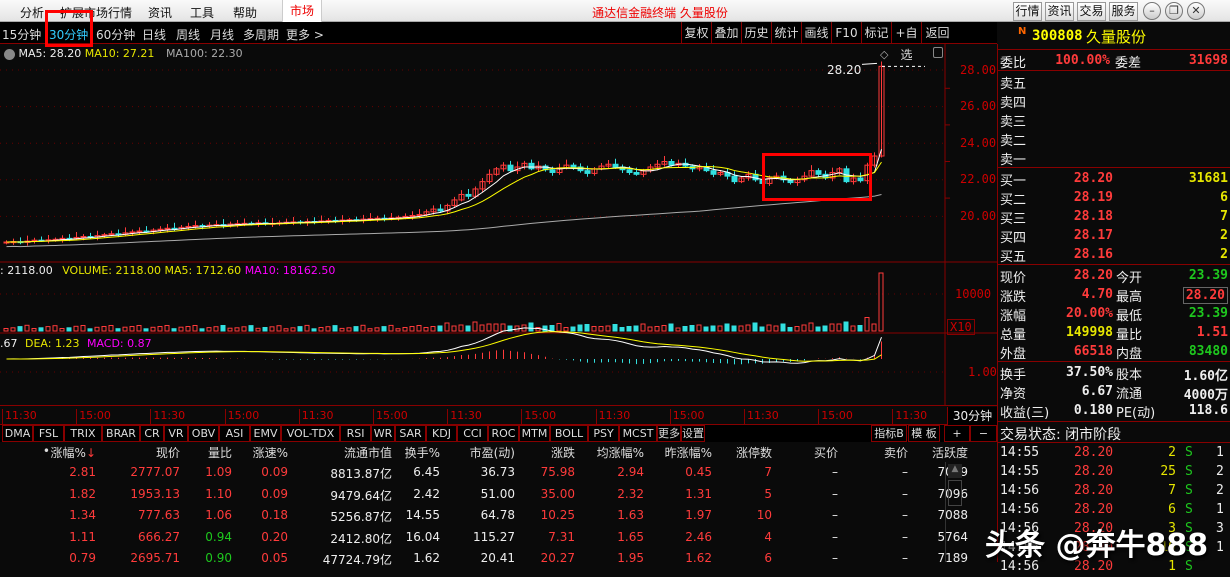 The height and width of the screenshot is (577, 1230). I want to click on tool-add-favorite: +自选, so click(906, 42).